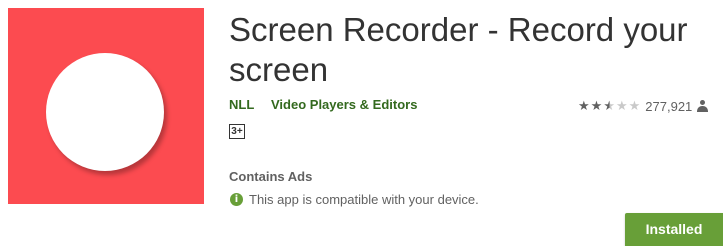 The height and width of the screenshot is (246, 723). I want to click on compatibility-text: This app is compatible with your device., so click(364, 199).